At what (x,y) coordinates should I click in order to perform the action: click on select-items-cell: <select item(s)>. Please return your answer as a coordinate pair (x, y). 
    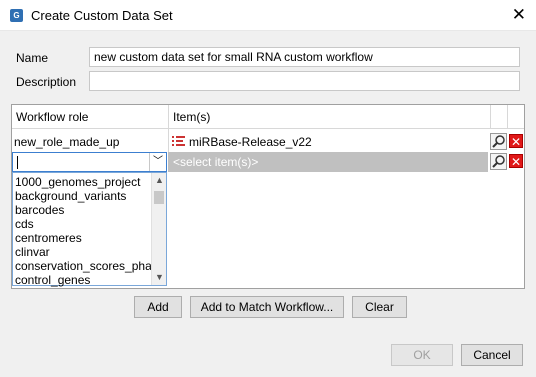
    Looking at the image, I should click on (328, 162).